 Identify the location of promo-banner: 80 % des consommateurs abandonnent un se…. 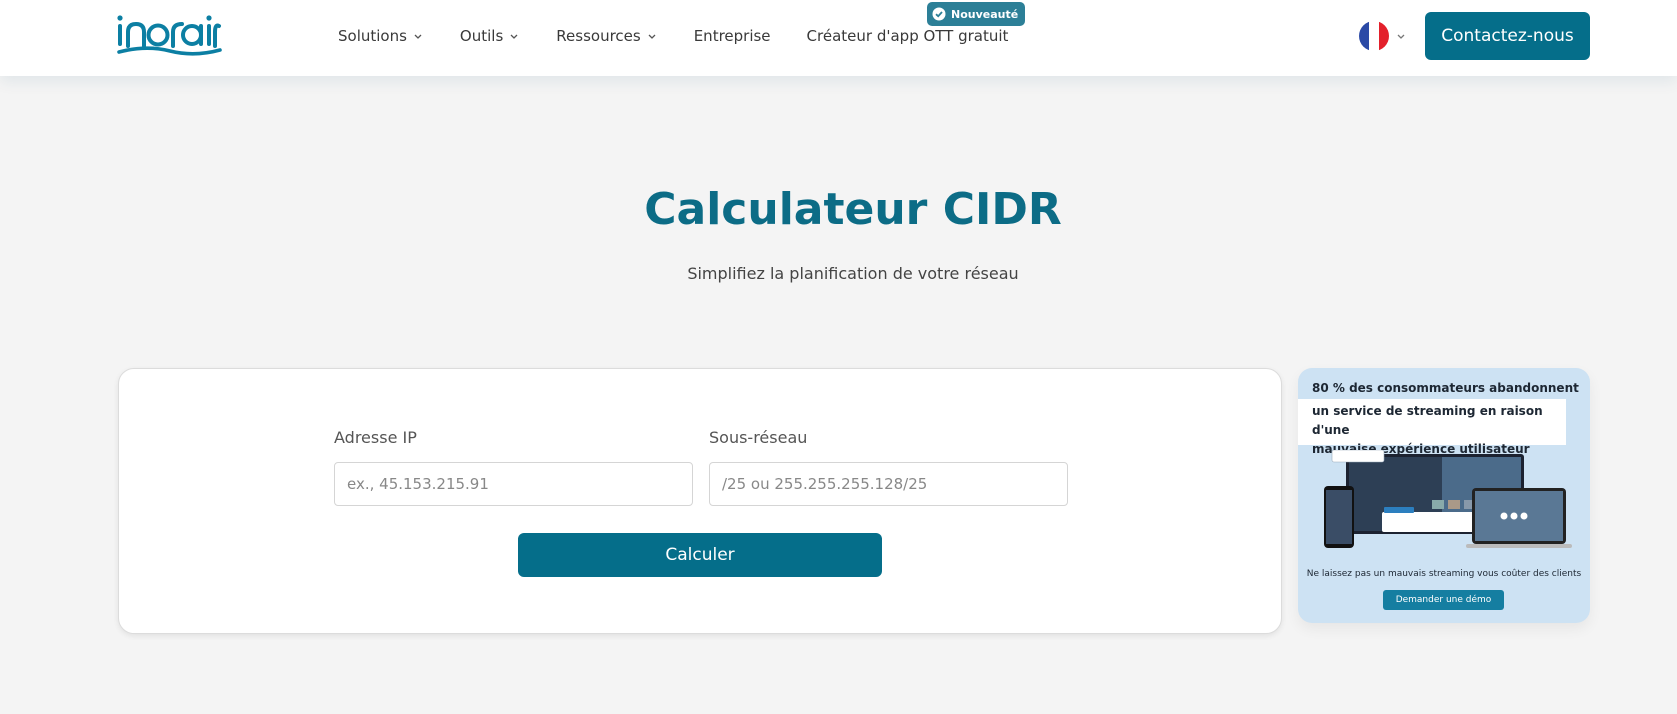
(1444, 495).